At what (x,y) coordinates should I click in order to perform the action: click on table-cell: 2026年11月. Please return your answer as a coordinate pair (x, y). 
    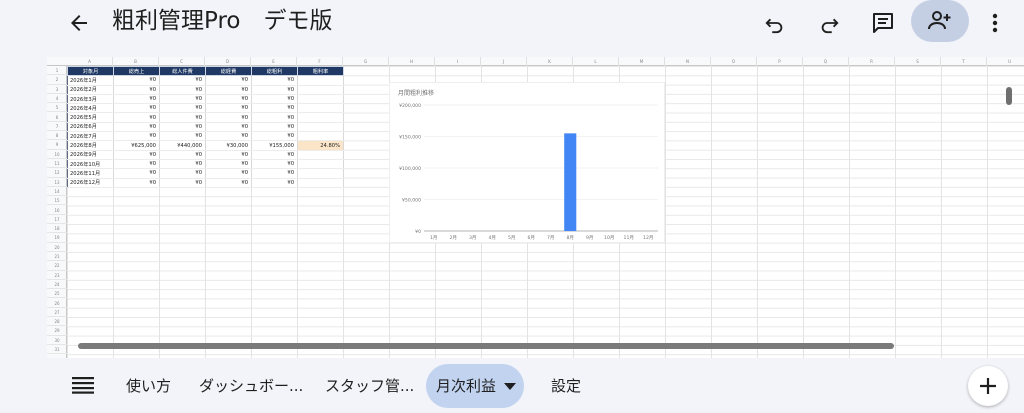
    Looking at the image, I should click on (90, 173).